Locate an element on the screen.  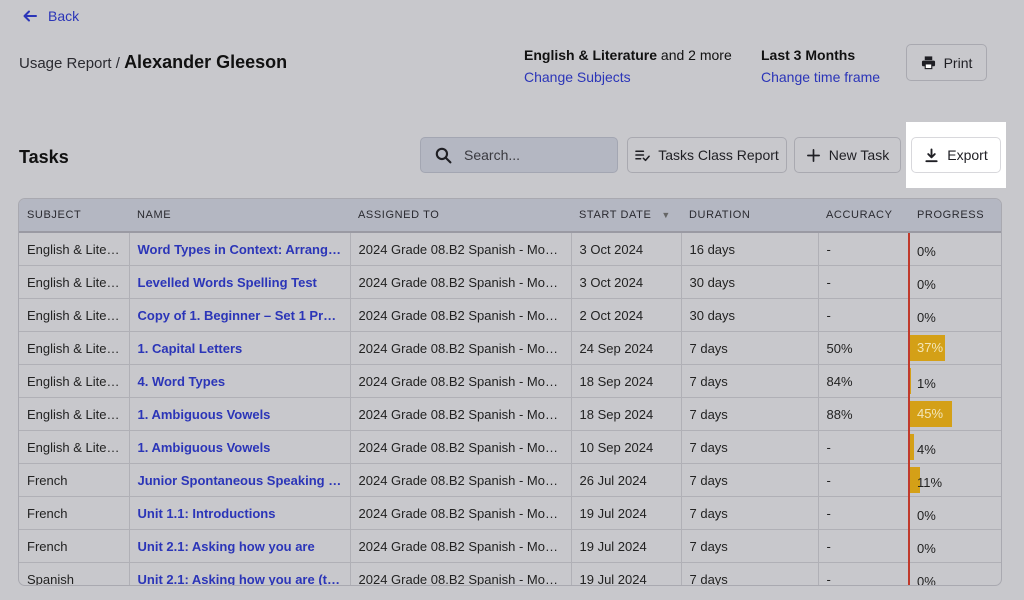
cell-progress: 4% is located at coordinates (954, 447).